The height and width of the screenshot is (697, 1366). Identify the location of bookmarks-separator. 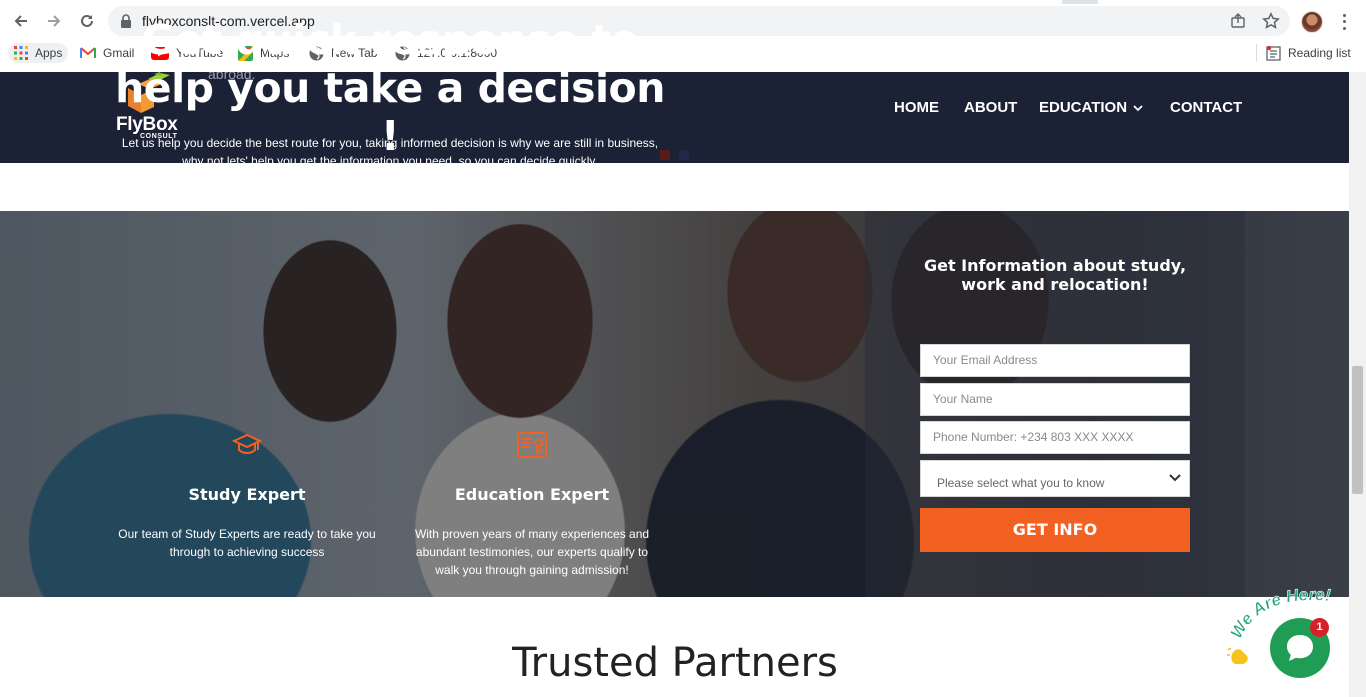
(1256, 53).